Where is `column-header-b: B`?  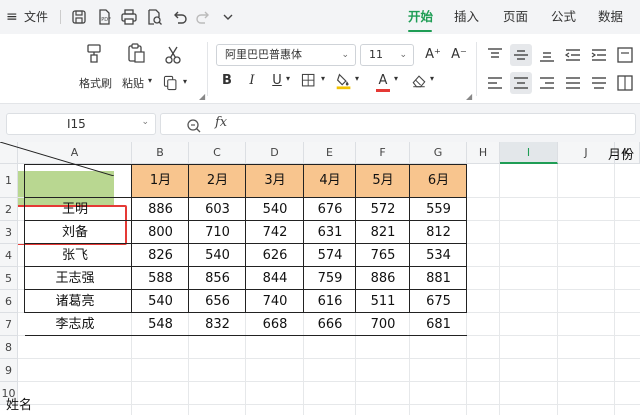
column-header-b: B is located at coordinates (160, 153).